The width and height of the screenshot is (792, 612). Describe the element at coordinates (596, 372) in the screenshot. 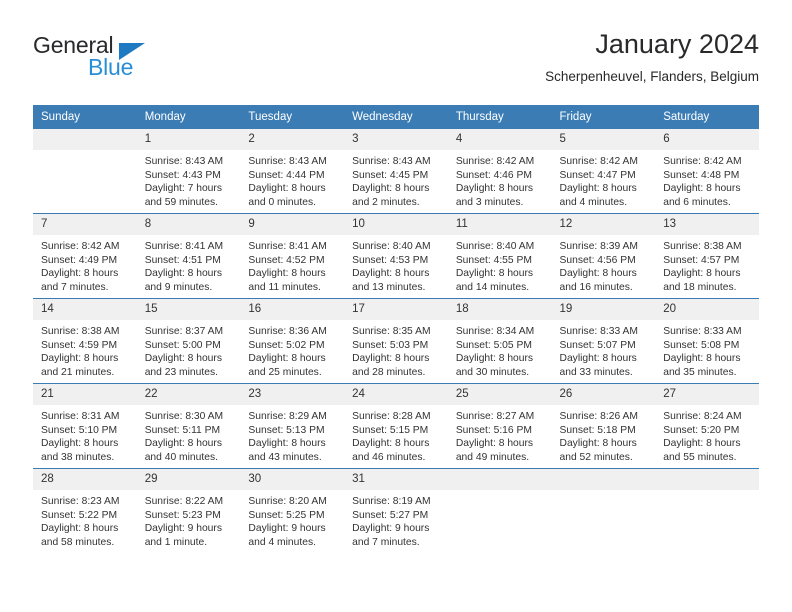

I see `daylight-text: and 33 minutes.` at that location.